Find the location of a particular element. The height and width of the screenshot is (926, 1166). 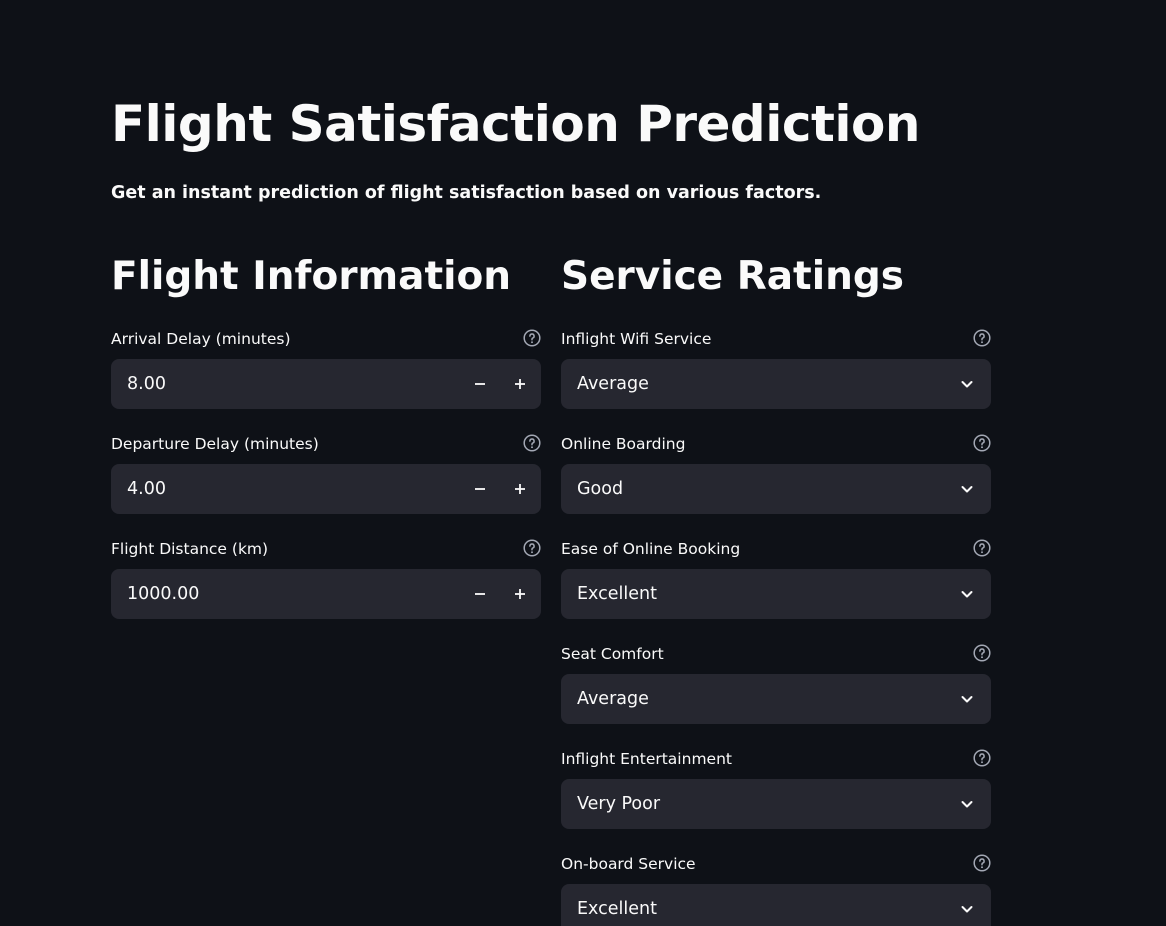

seat-comfort-field: Seat Comfort Average is located at coordinates (776, 688).